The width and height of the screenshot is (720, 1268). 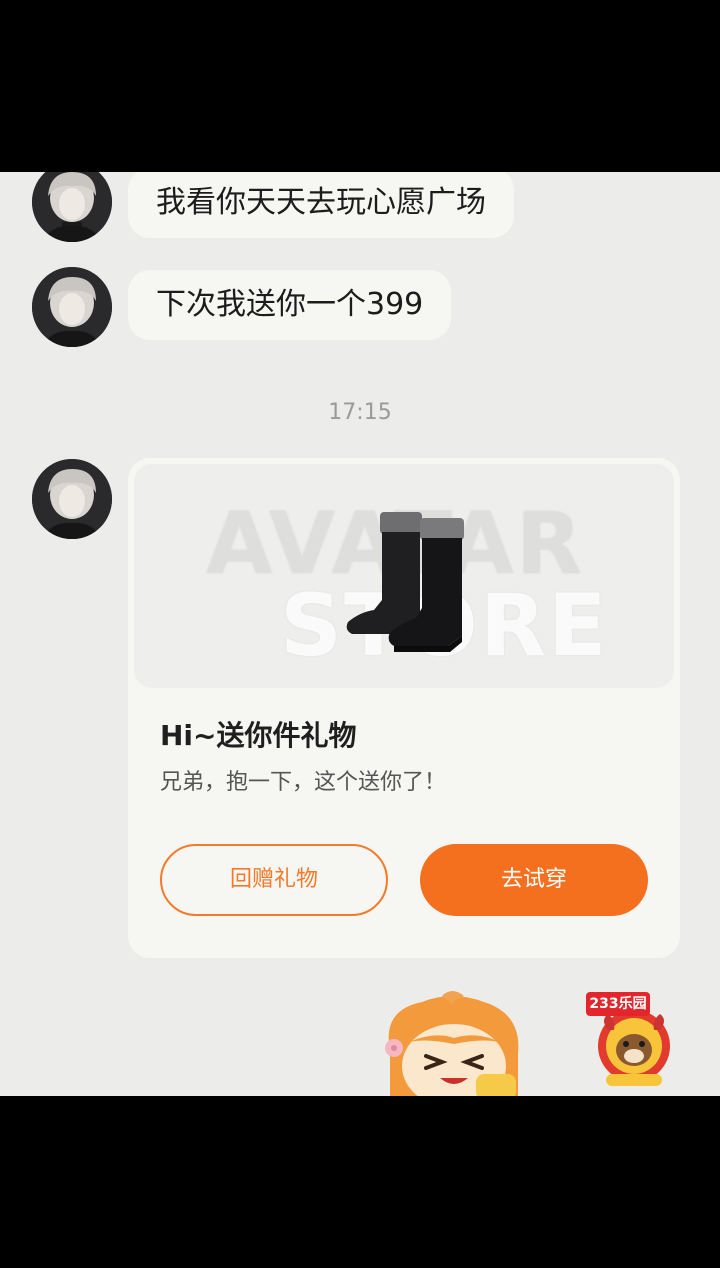 I want to click on gift-title: Hi~送你件礼物, so click(x=258, y=735).